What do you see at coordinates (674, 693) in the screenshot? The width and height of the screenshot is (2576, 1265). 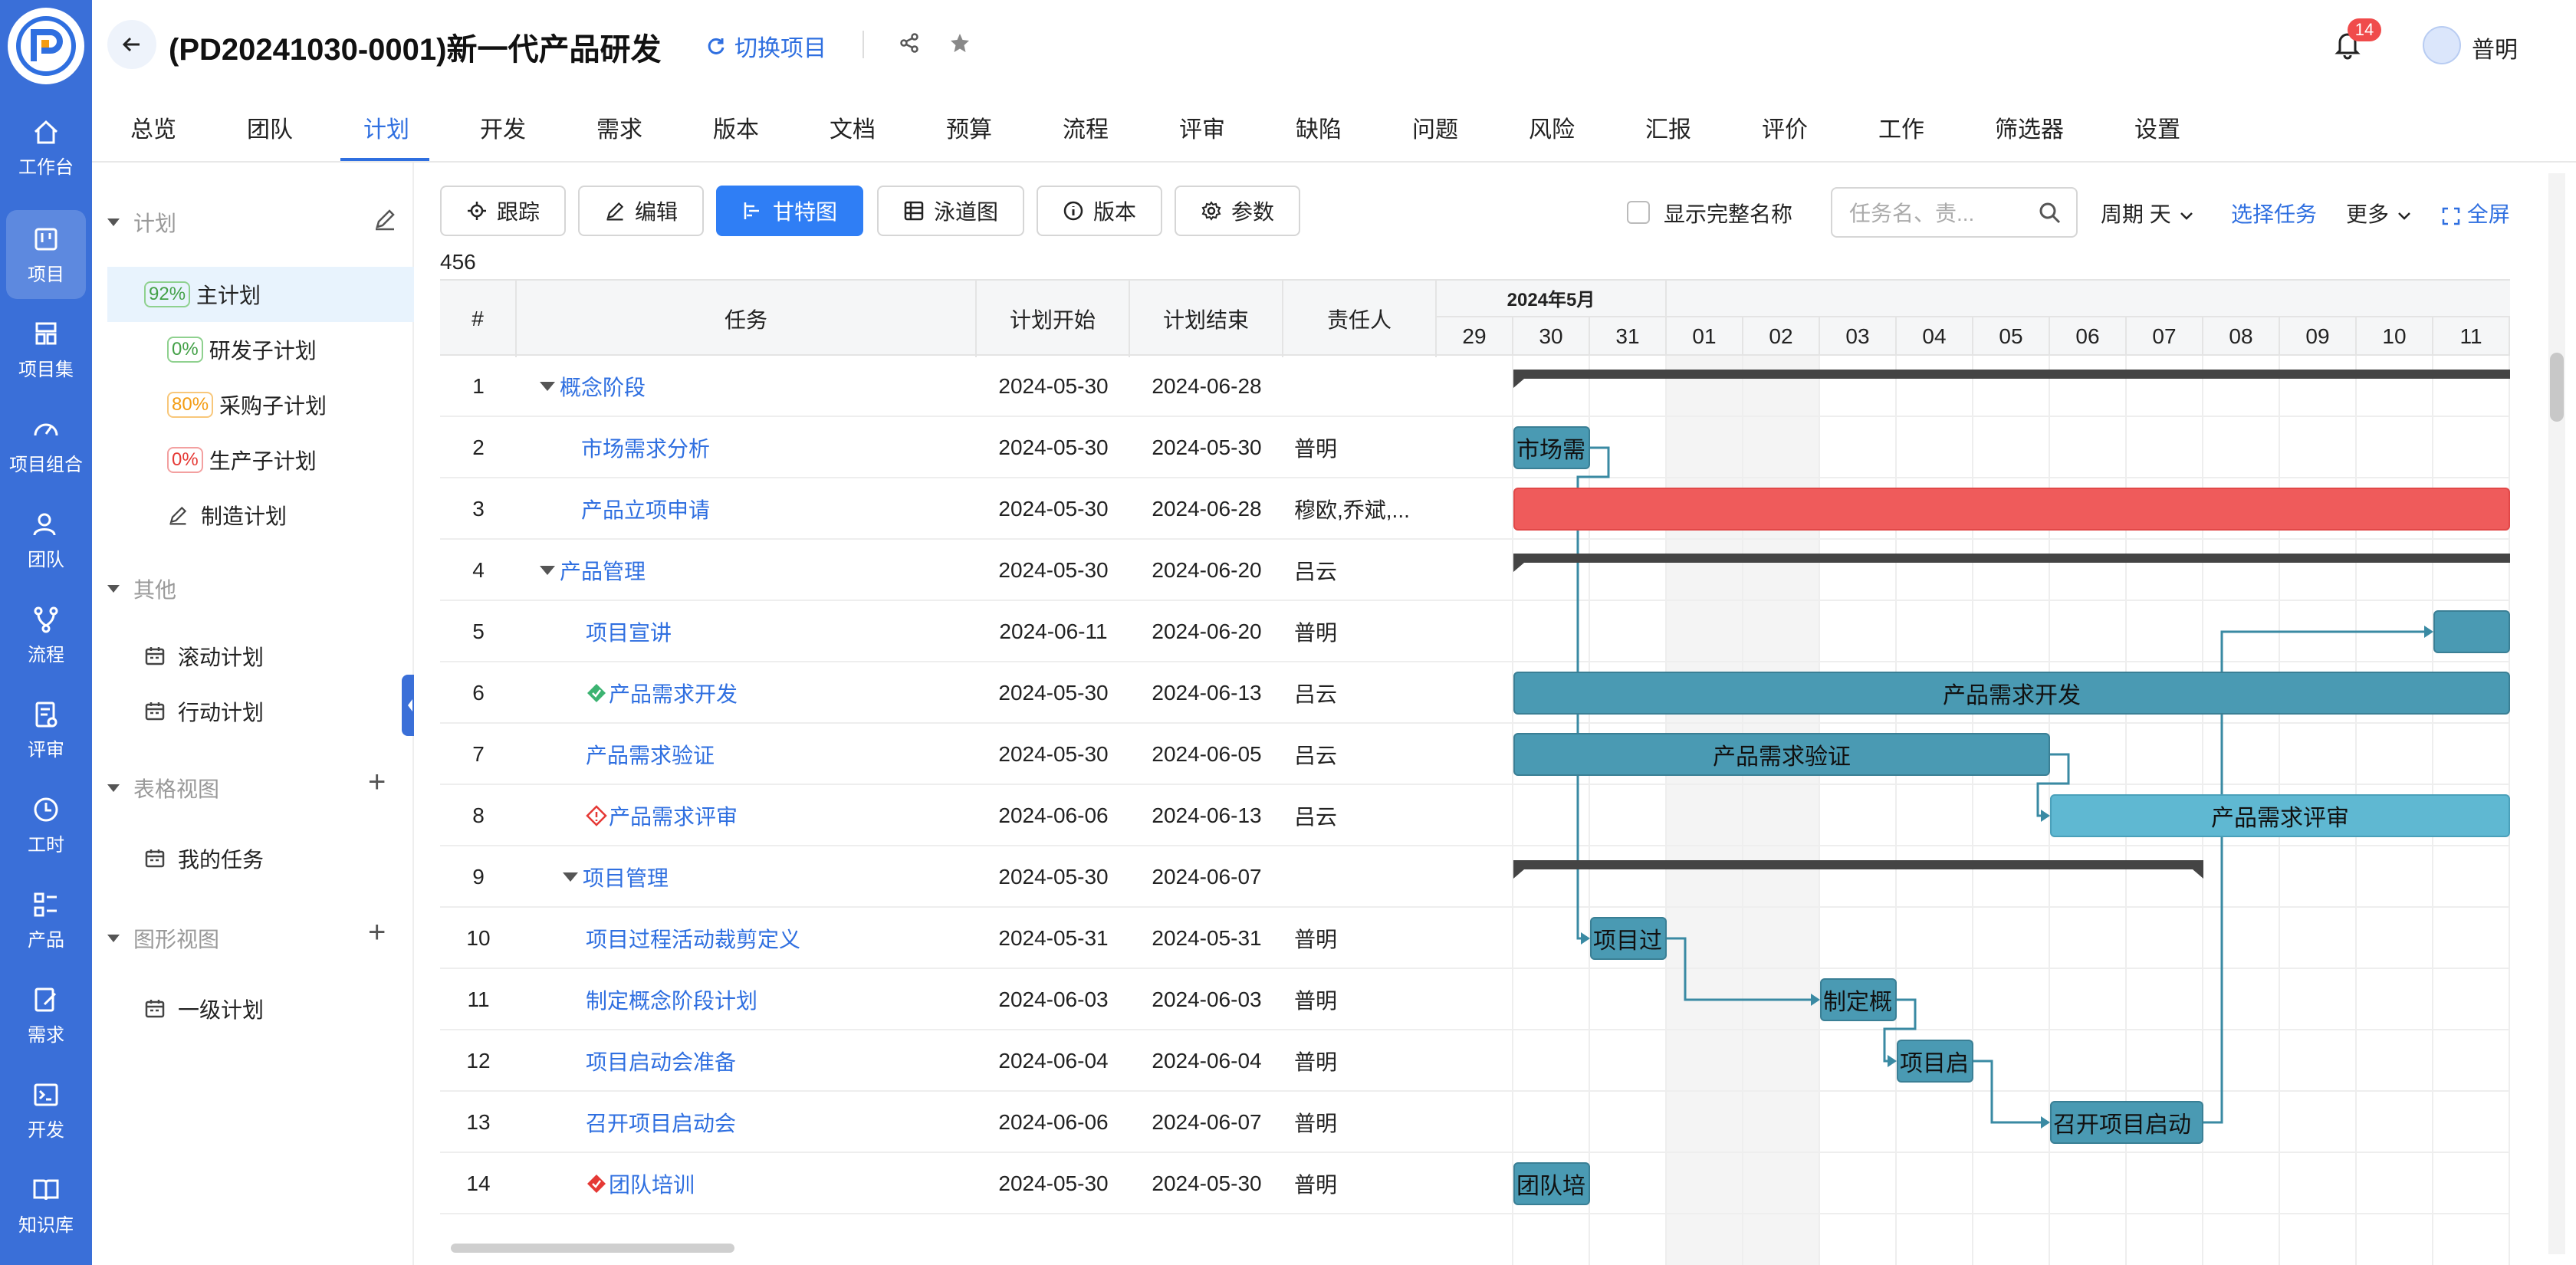 I see `task-name: 产品需求开发` at bounding box center [674, 693].